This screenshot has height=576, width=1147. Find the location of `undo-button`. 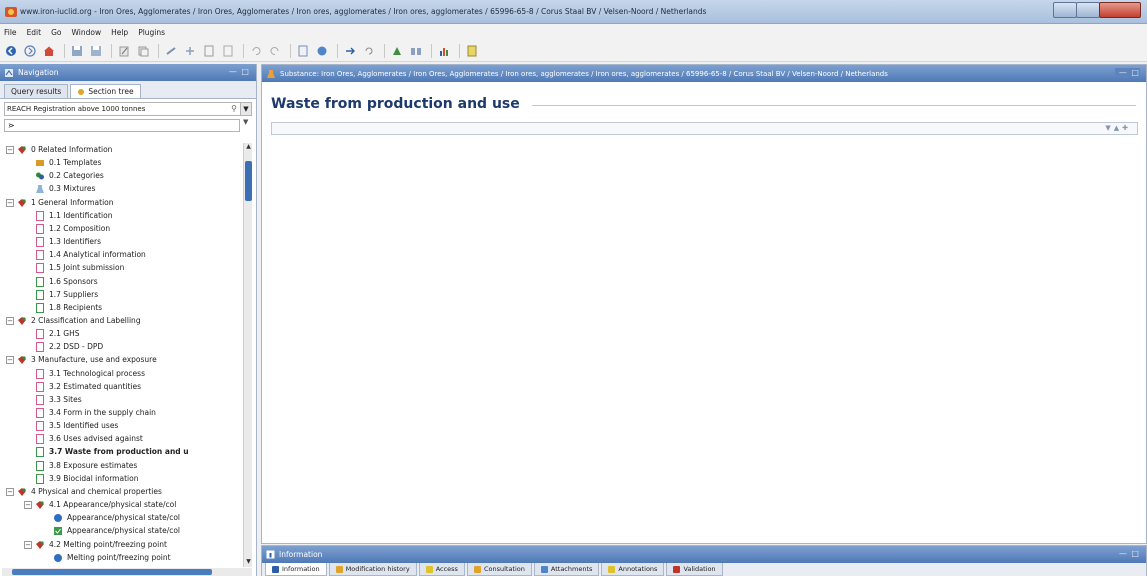

undo-button is located at coordinates (256, 51).